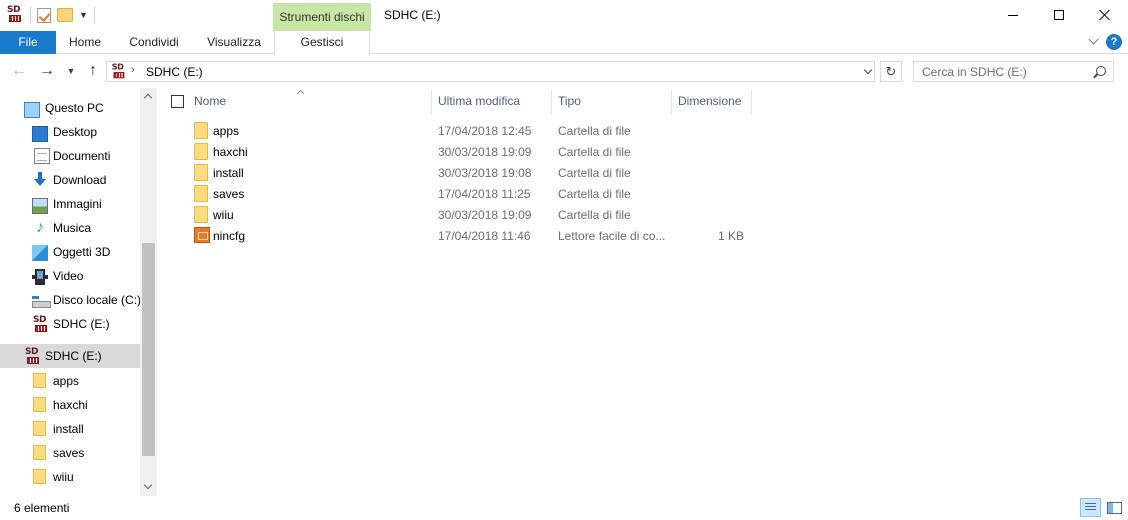  What do you see at coordinates (229, 194) in the screenshot?
I see `file-name: saves` at bounding box center [229, 194].